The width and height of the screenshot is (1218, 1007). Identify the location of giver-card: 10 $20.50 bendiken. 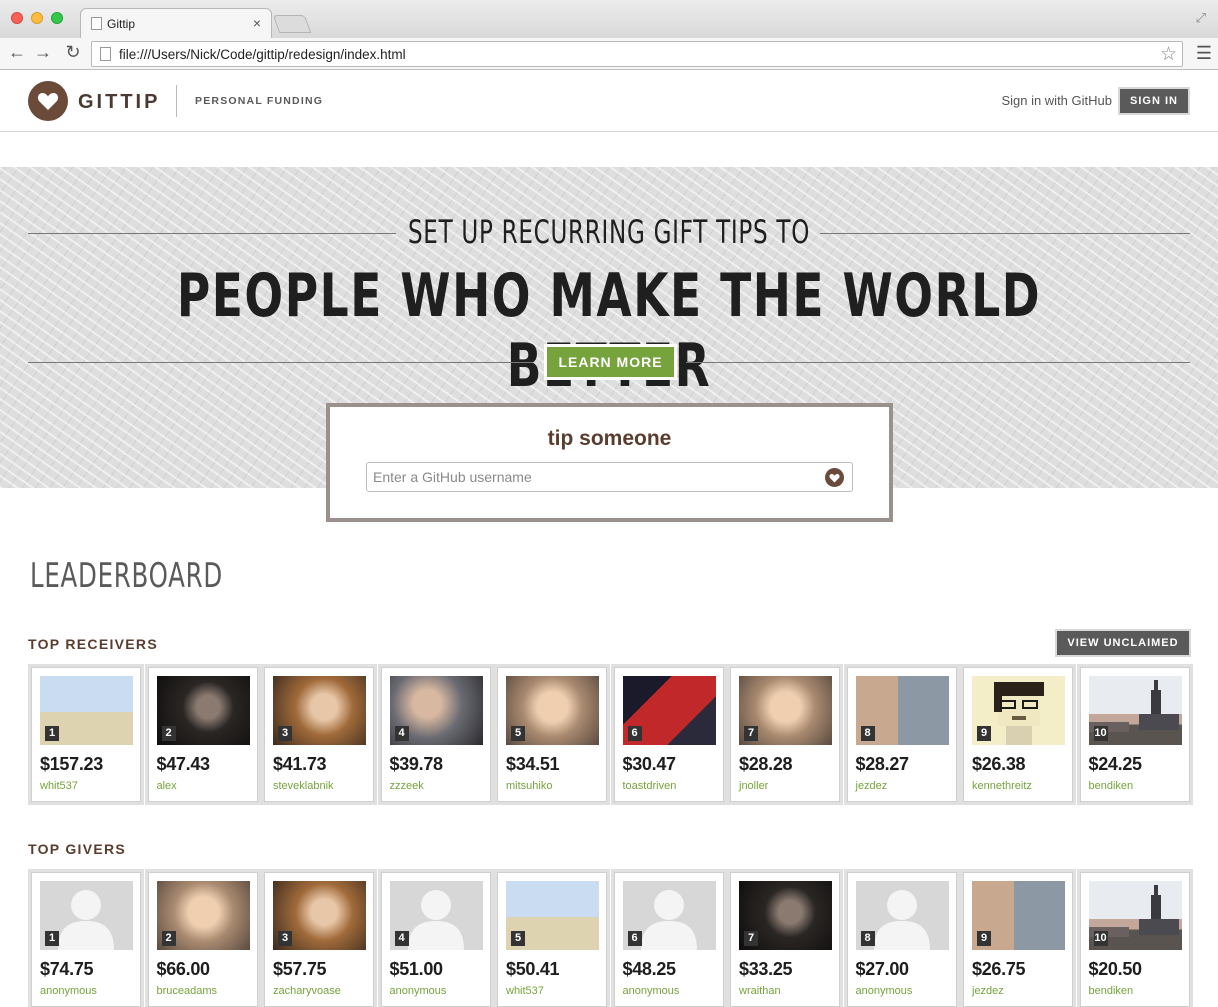
(1134, 939).